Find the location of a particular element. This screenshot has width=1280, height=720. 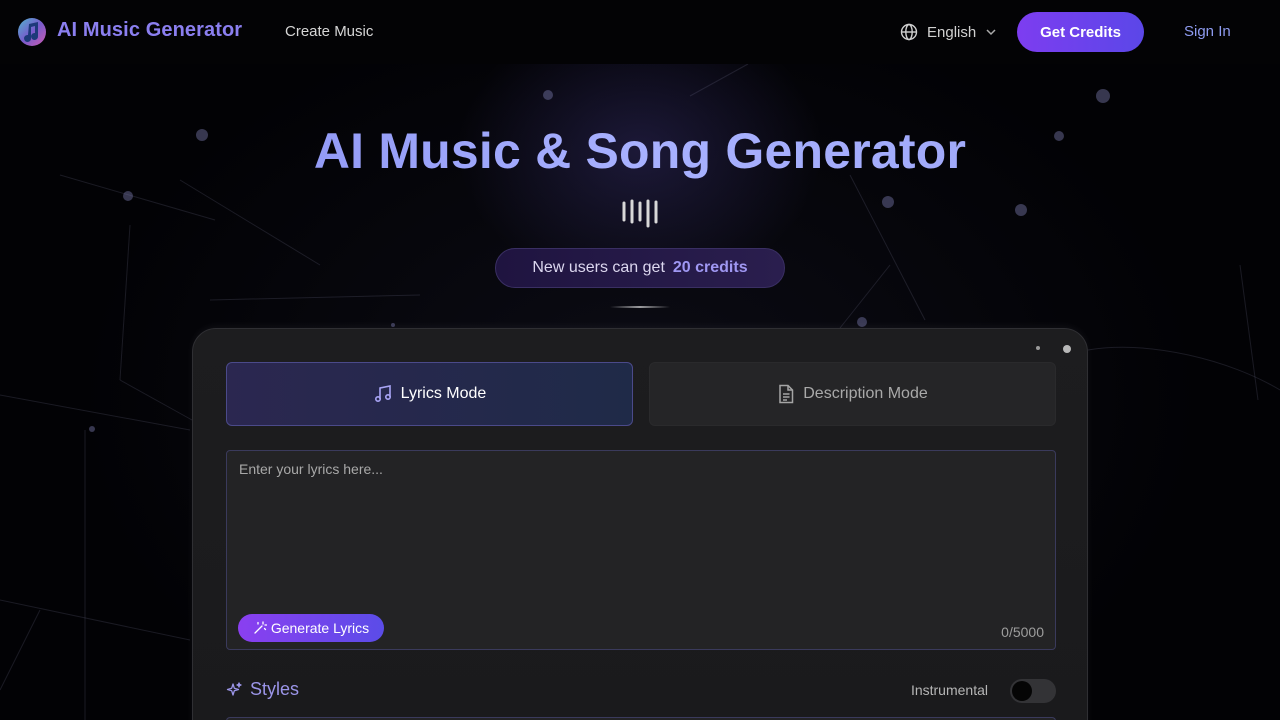

character-counter: 0/5000 is located at coordinates (1022, 632).